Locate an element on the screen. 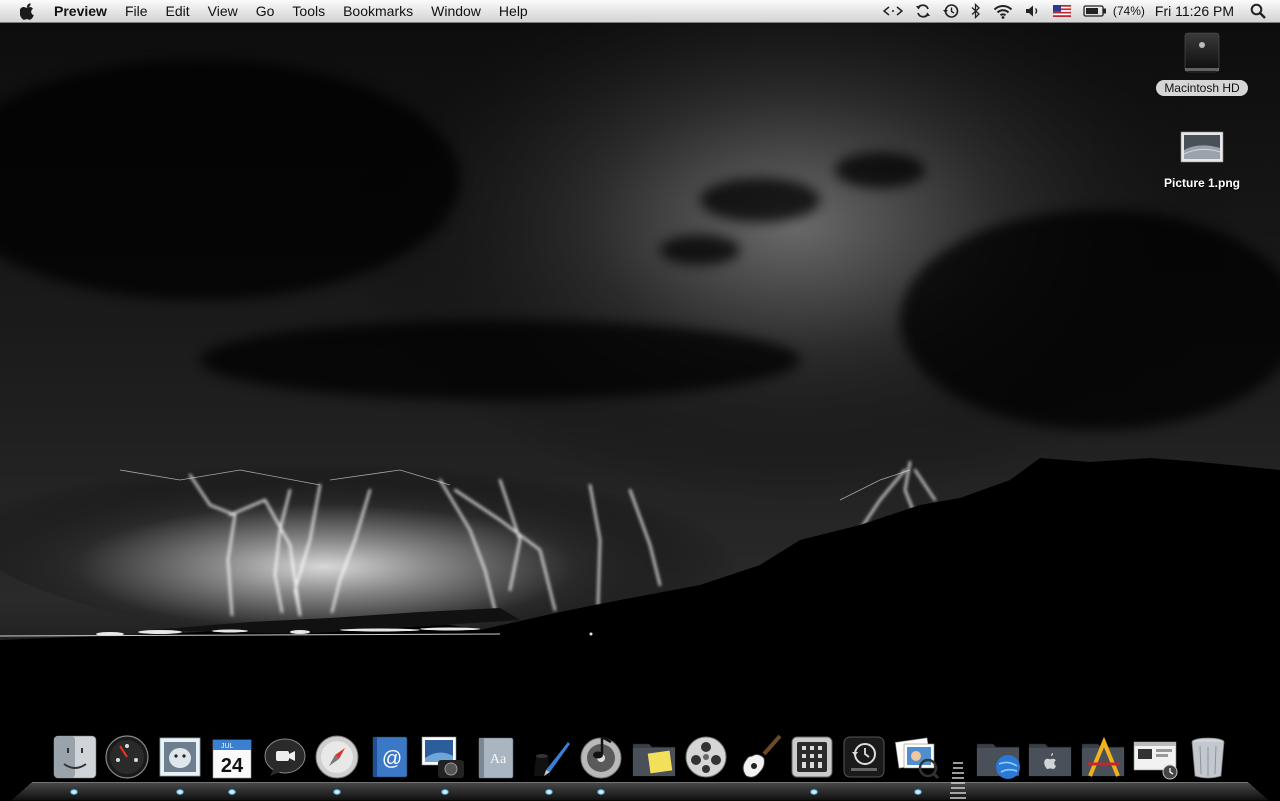 This screenshot has width=1280, height=801. dvd-player-icon is located at coordinates (708, 759).